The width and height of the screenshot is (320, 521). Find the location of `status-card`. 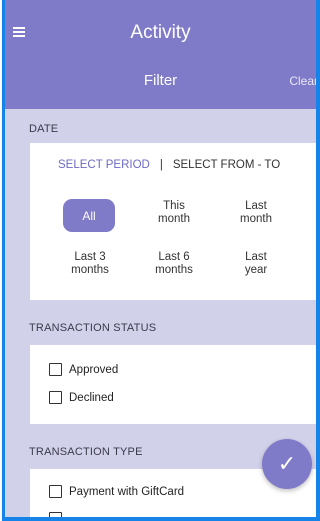

status-card is located at coordinates (173, 384).